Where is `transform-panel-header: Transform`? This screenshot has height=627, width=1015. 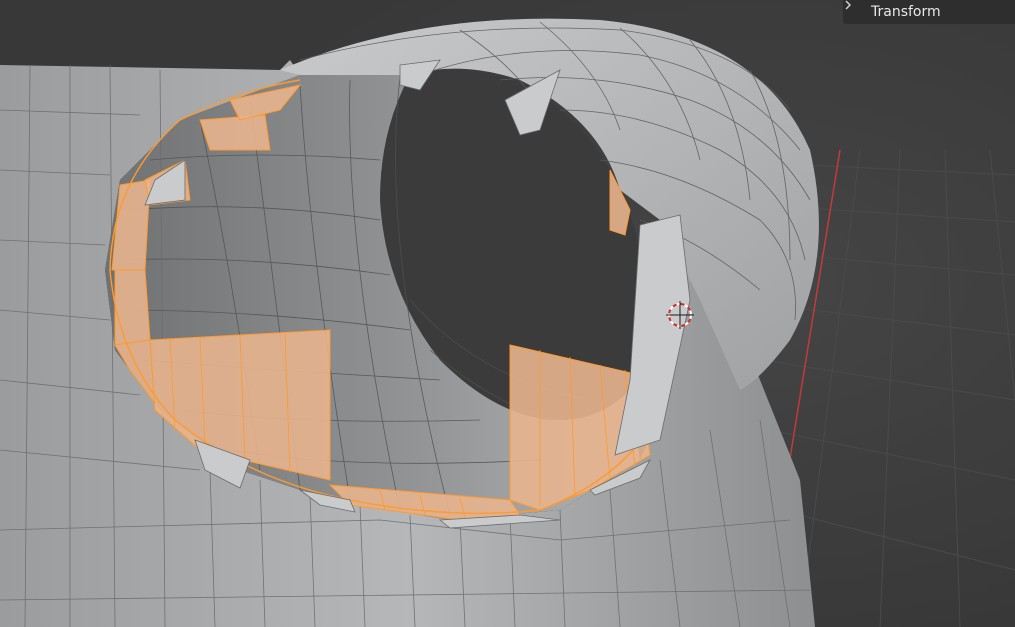 transform-panel-header: Transform is located at coordinates (929, 12).